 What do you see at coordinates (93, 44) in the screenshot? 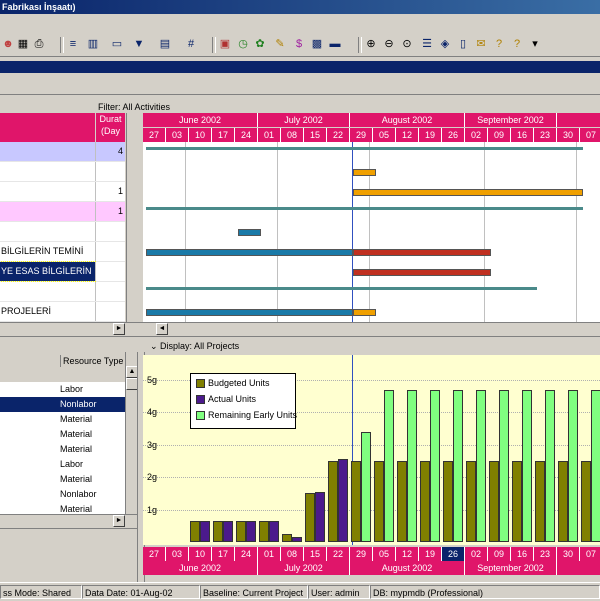
I see `columns-icon: ▥` at bounding box center [93, 44].